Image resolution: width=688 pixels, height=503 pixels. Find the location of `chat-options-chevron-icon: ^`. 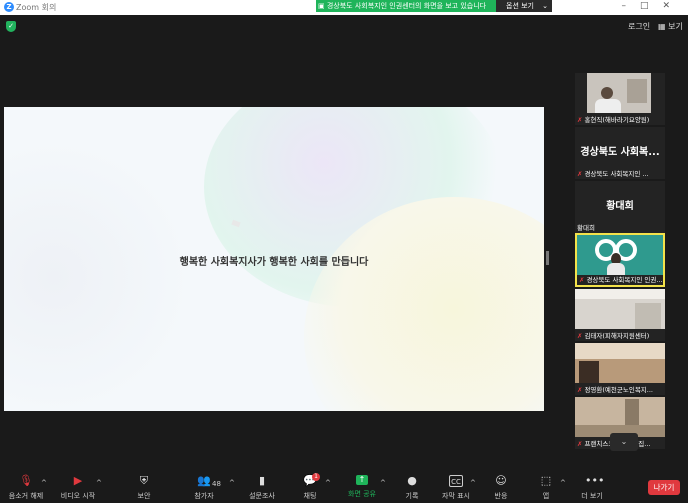

chat-options-chevron-icon: ^ is located at coordinates (328, 483).